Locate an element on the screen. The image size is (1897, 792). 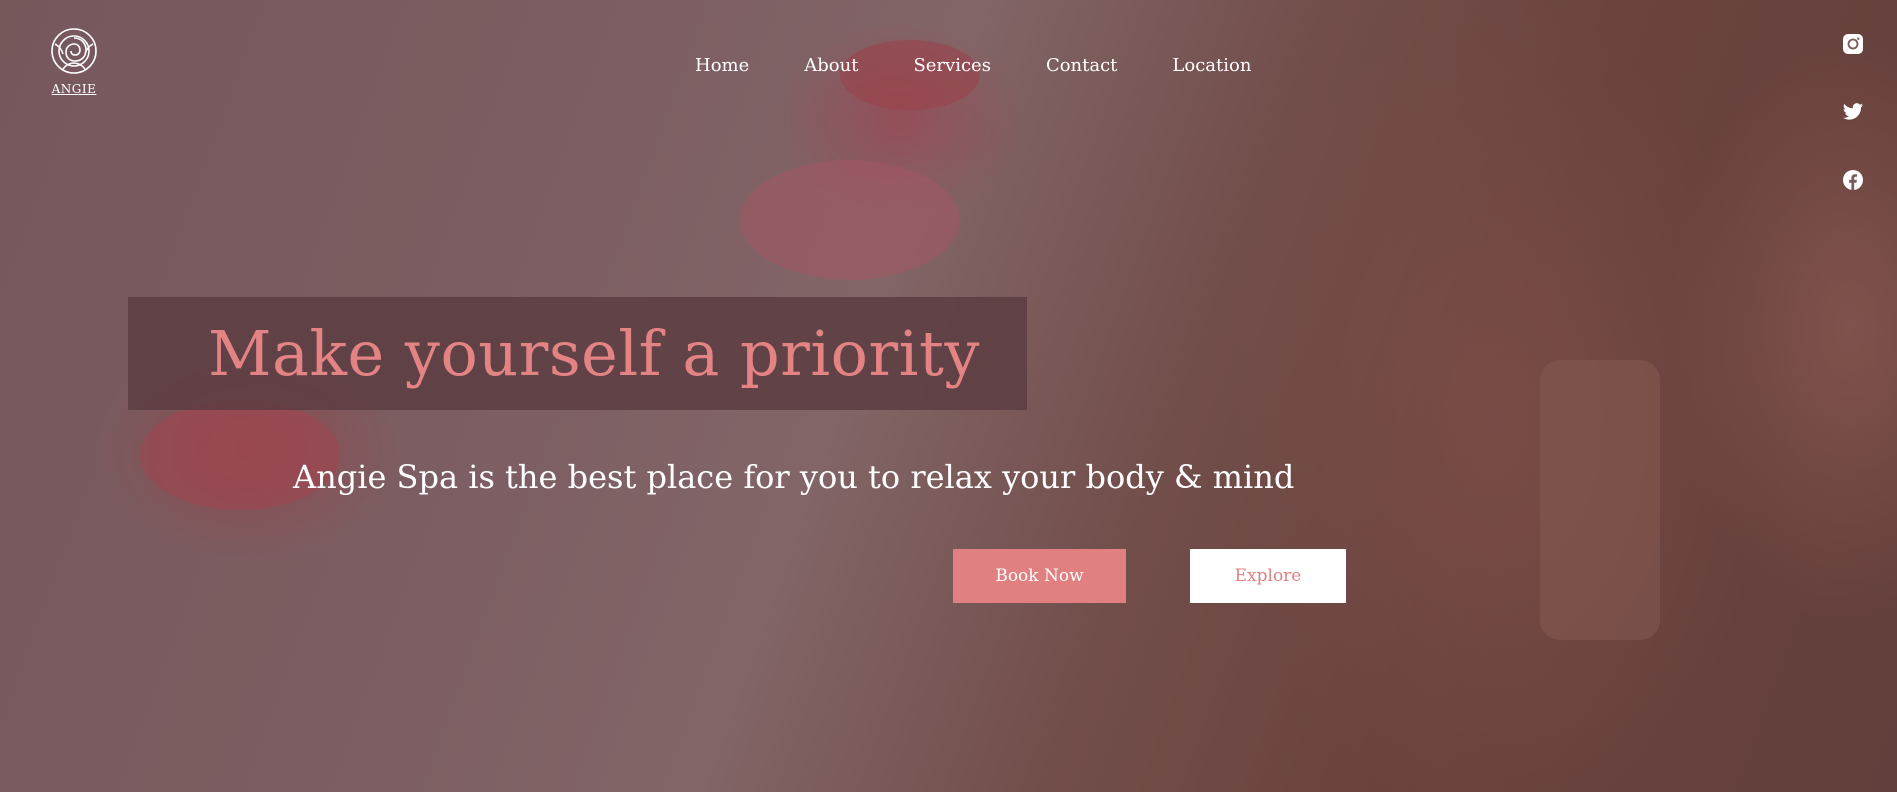
hero-title: Make yourself a priority is located at coordinates (594, 353).